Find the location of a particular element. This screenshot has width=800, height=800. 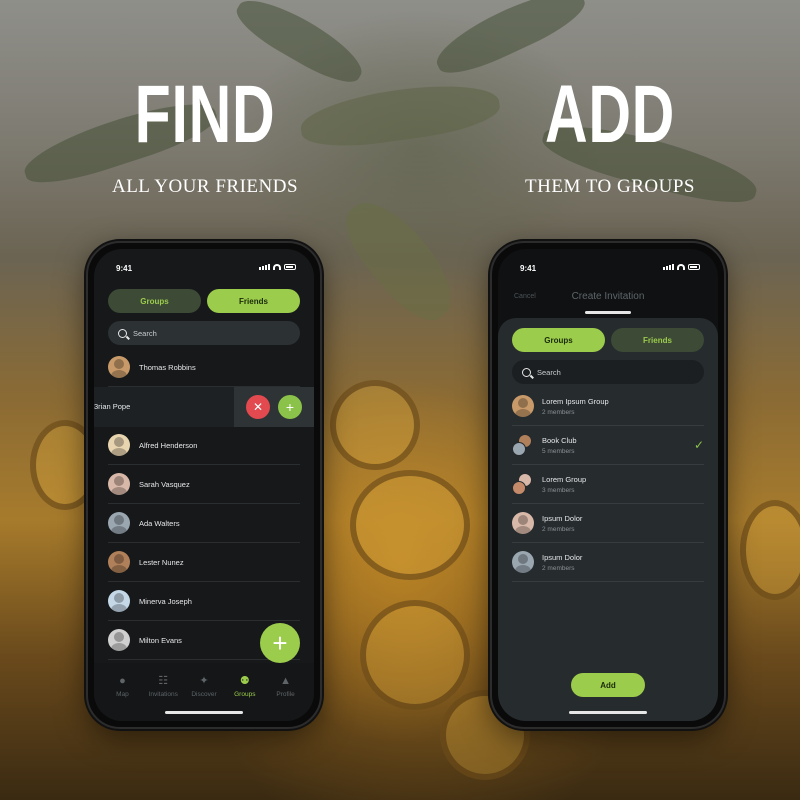

contact-name: Lester Nunez is located at coordinates (161, 562).